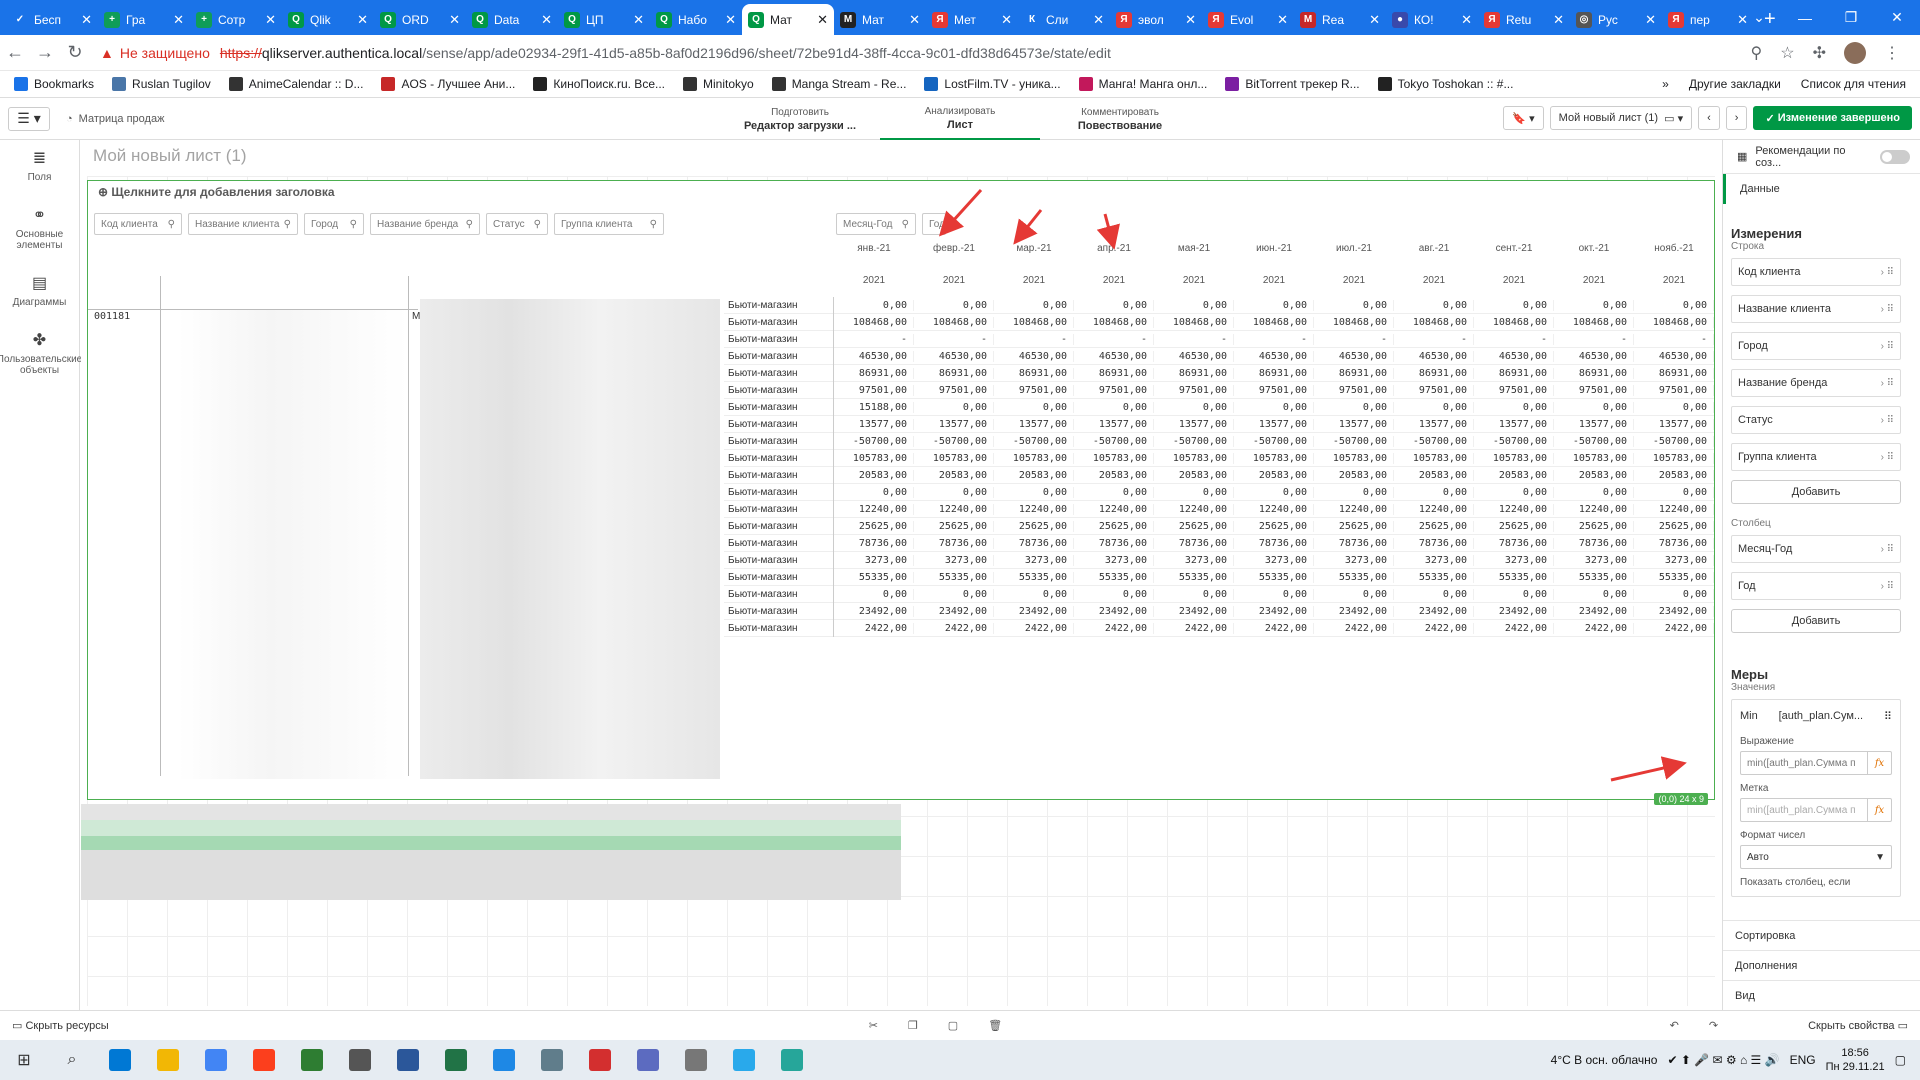 The width and height of the screenshot is (1920, 1080). What do you see at coordinates (1674, 1025) in the screenshot?
I see `undo-icon: ↶` at bounding box center [1674, 1025].